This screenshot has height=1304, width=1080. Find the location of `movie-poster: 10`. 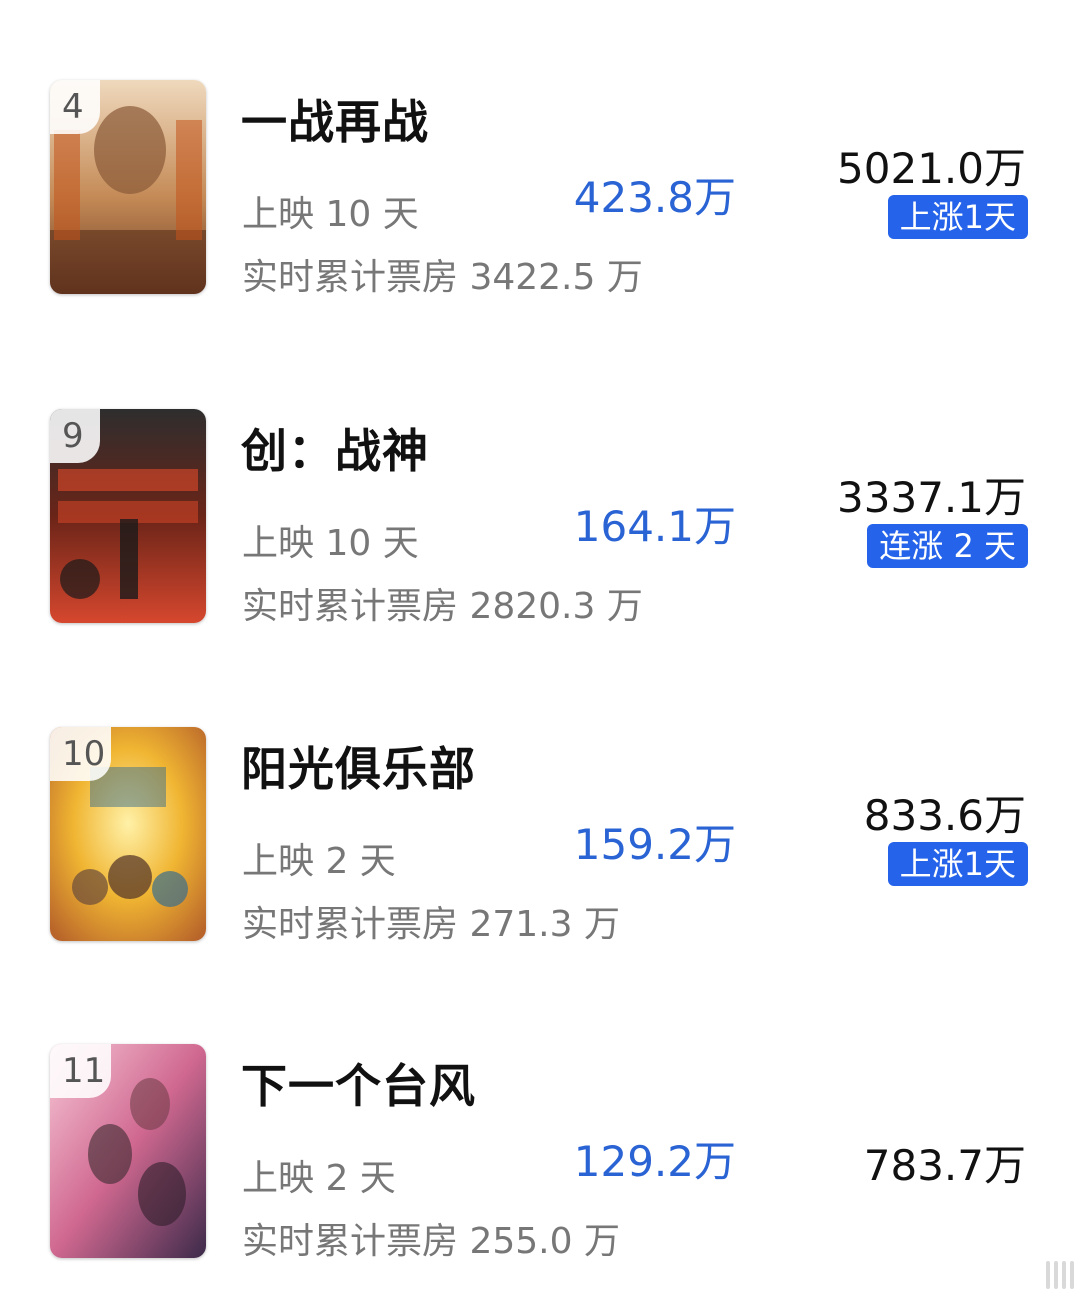

movie-poster: 10 is located at coordinates (128, 834).